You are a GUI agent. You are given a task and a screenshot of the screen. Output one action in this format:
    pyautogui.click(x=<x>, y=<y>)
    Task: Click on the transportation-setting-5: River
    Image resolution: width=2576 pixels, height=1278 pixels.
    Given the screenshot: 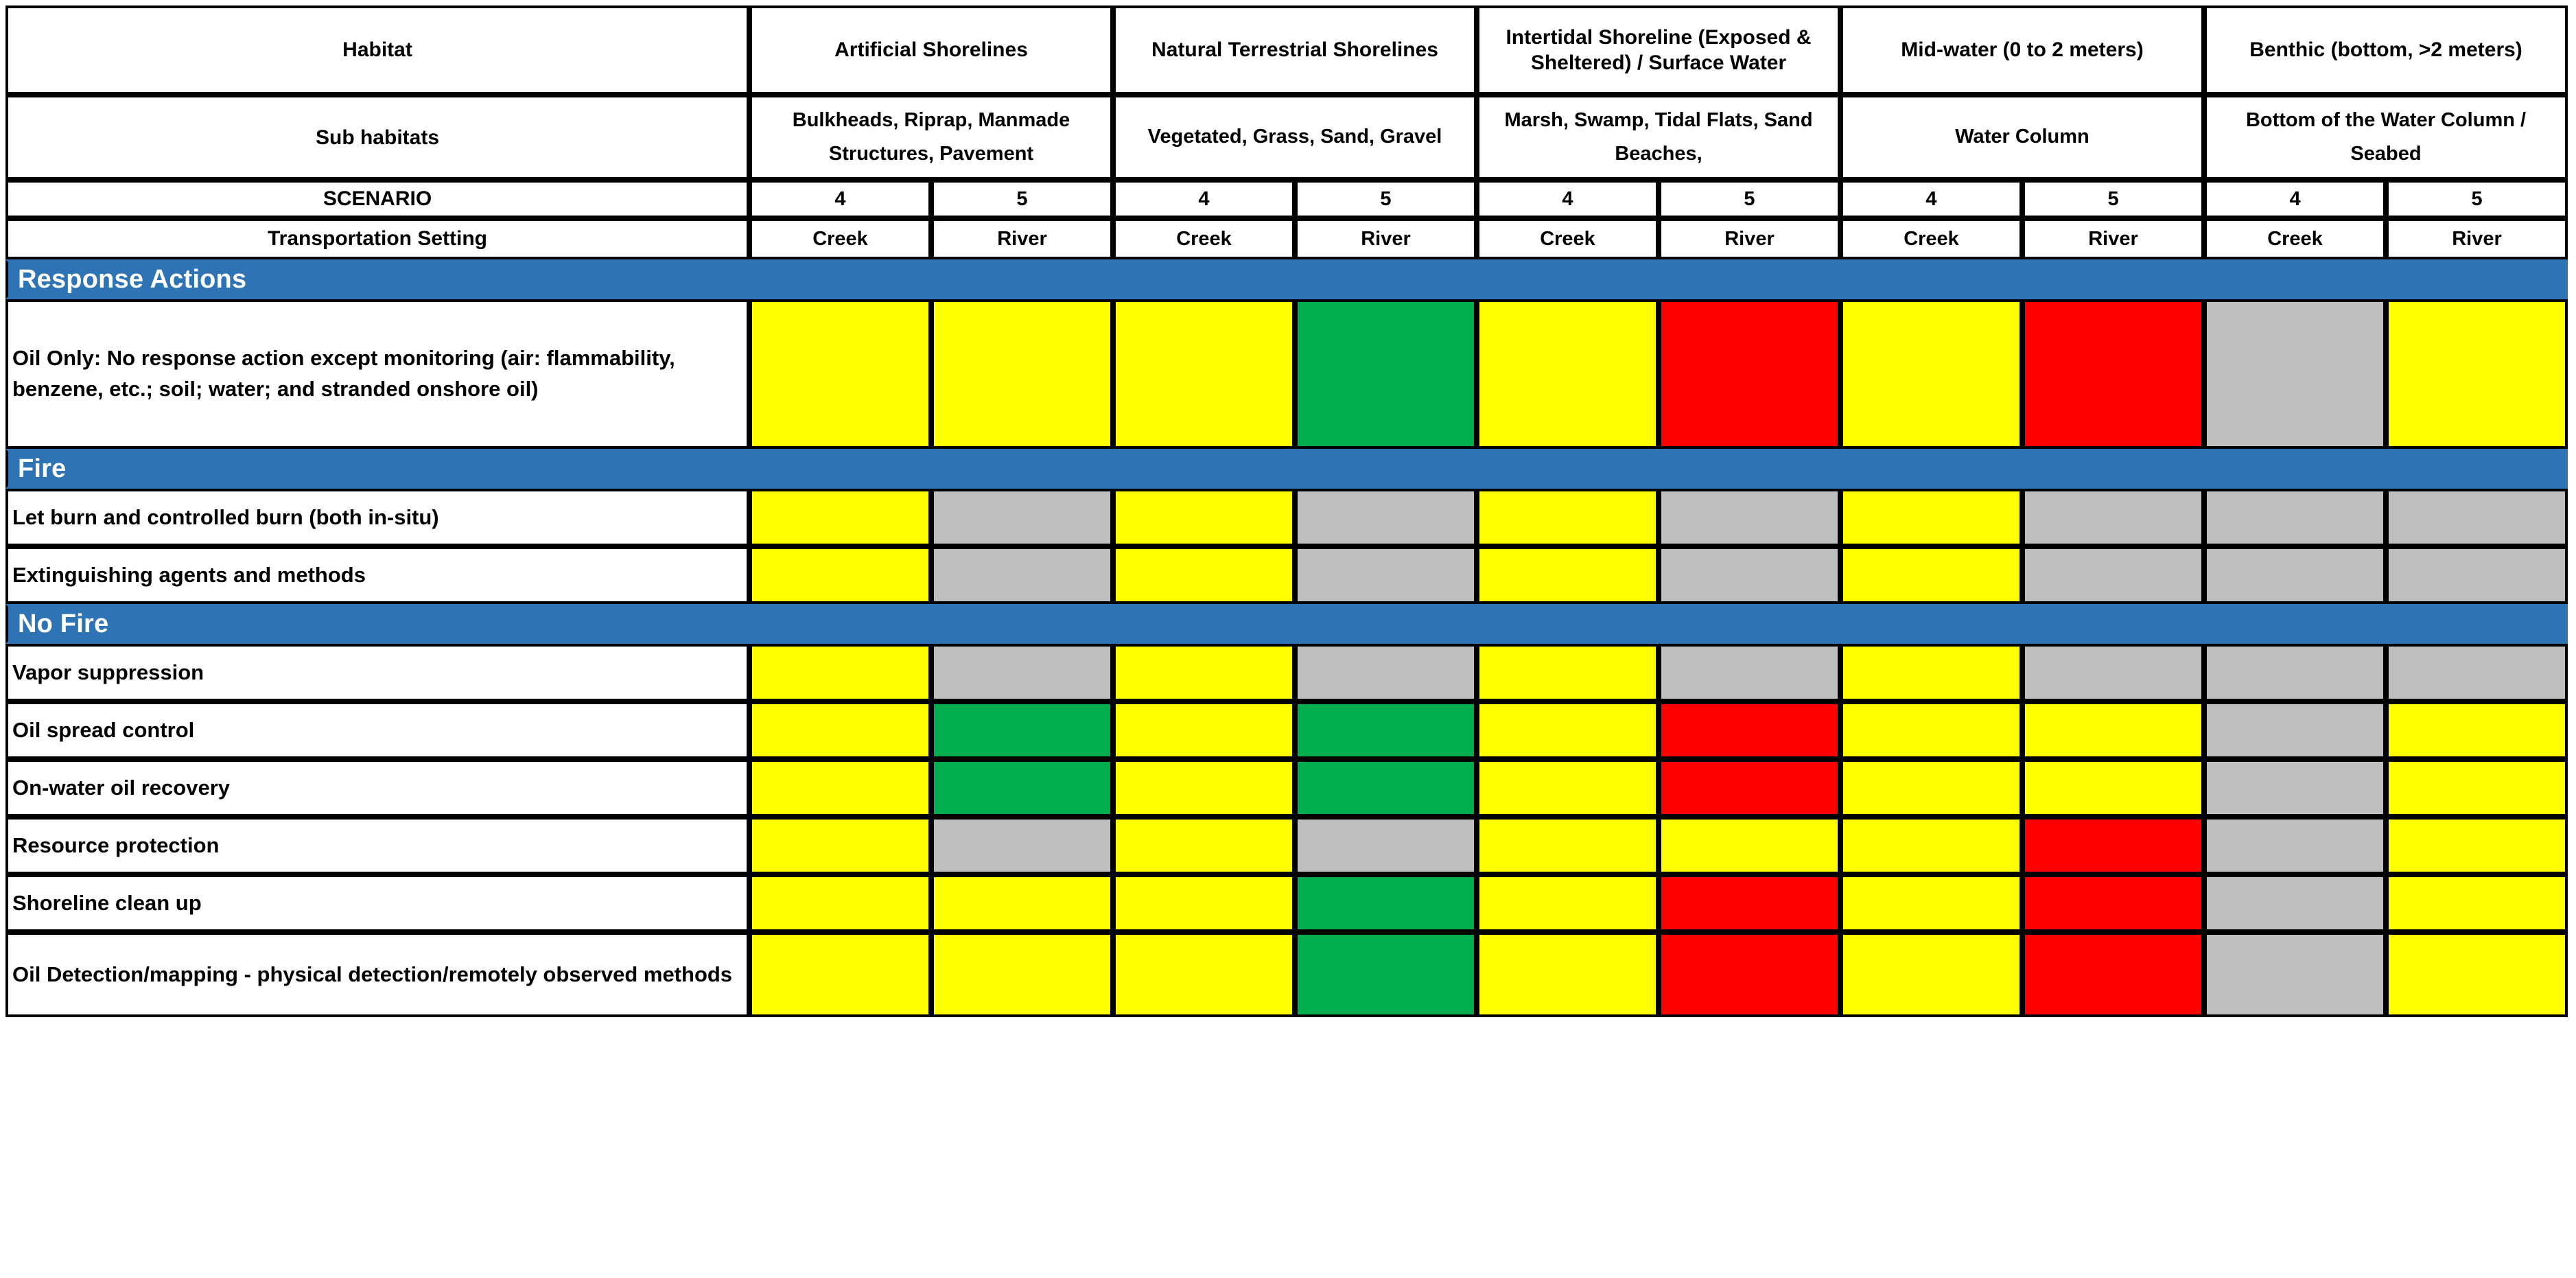 What is the action you would take?
    pyautogui.click(x=1749, y=239)
    